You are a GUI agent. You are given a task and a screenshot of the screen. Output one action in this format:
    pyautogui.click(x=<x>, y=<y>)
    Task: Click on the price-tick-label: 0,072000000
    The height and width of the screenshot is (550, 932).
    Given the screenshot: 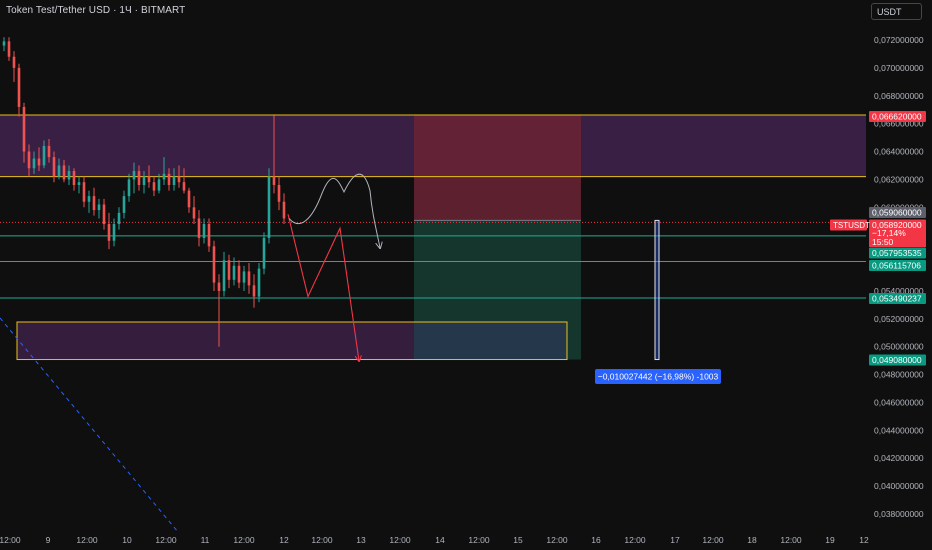 What is the action you would take?
    pyautogui.click(x=899, y=40)
    